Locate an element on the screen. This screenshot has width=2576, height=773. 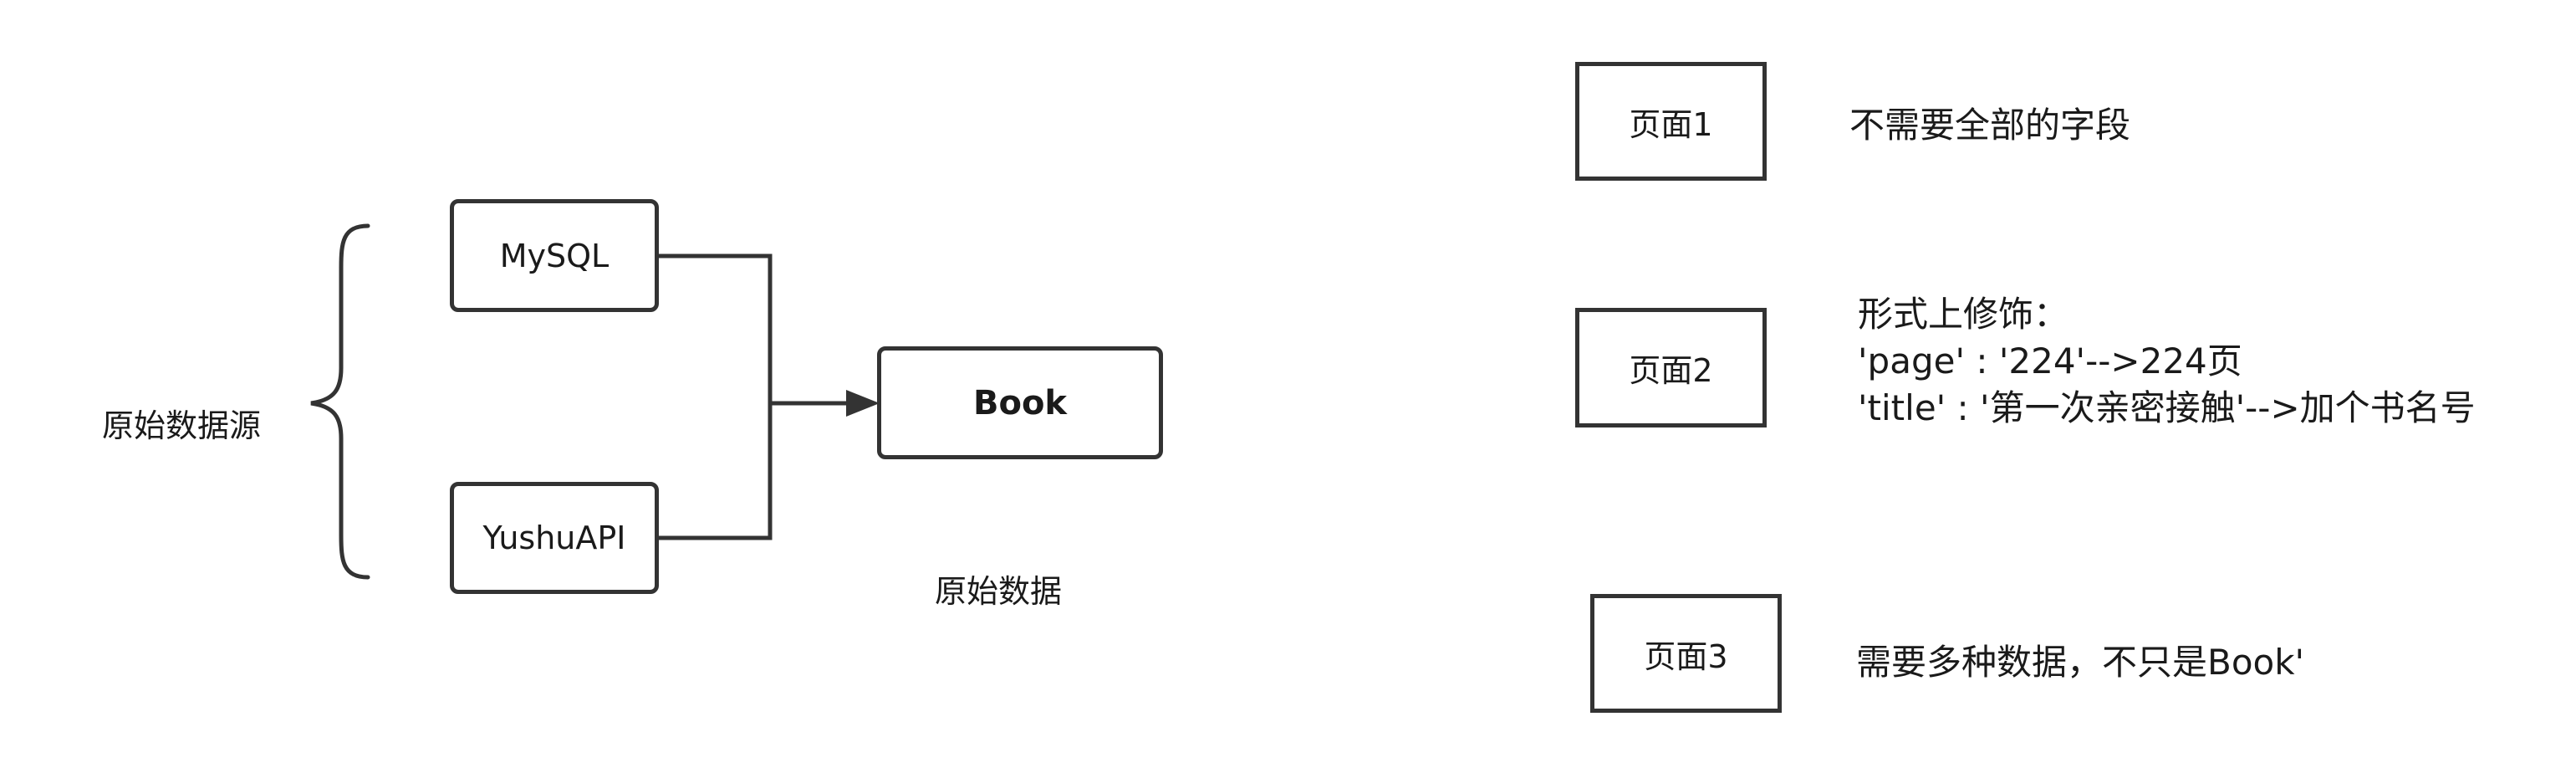
page1-node: 页面1 is located at coordinates (1671, 121).